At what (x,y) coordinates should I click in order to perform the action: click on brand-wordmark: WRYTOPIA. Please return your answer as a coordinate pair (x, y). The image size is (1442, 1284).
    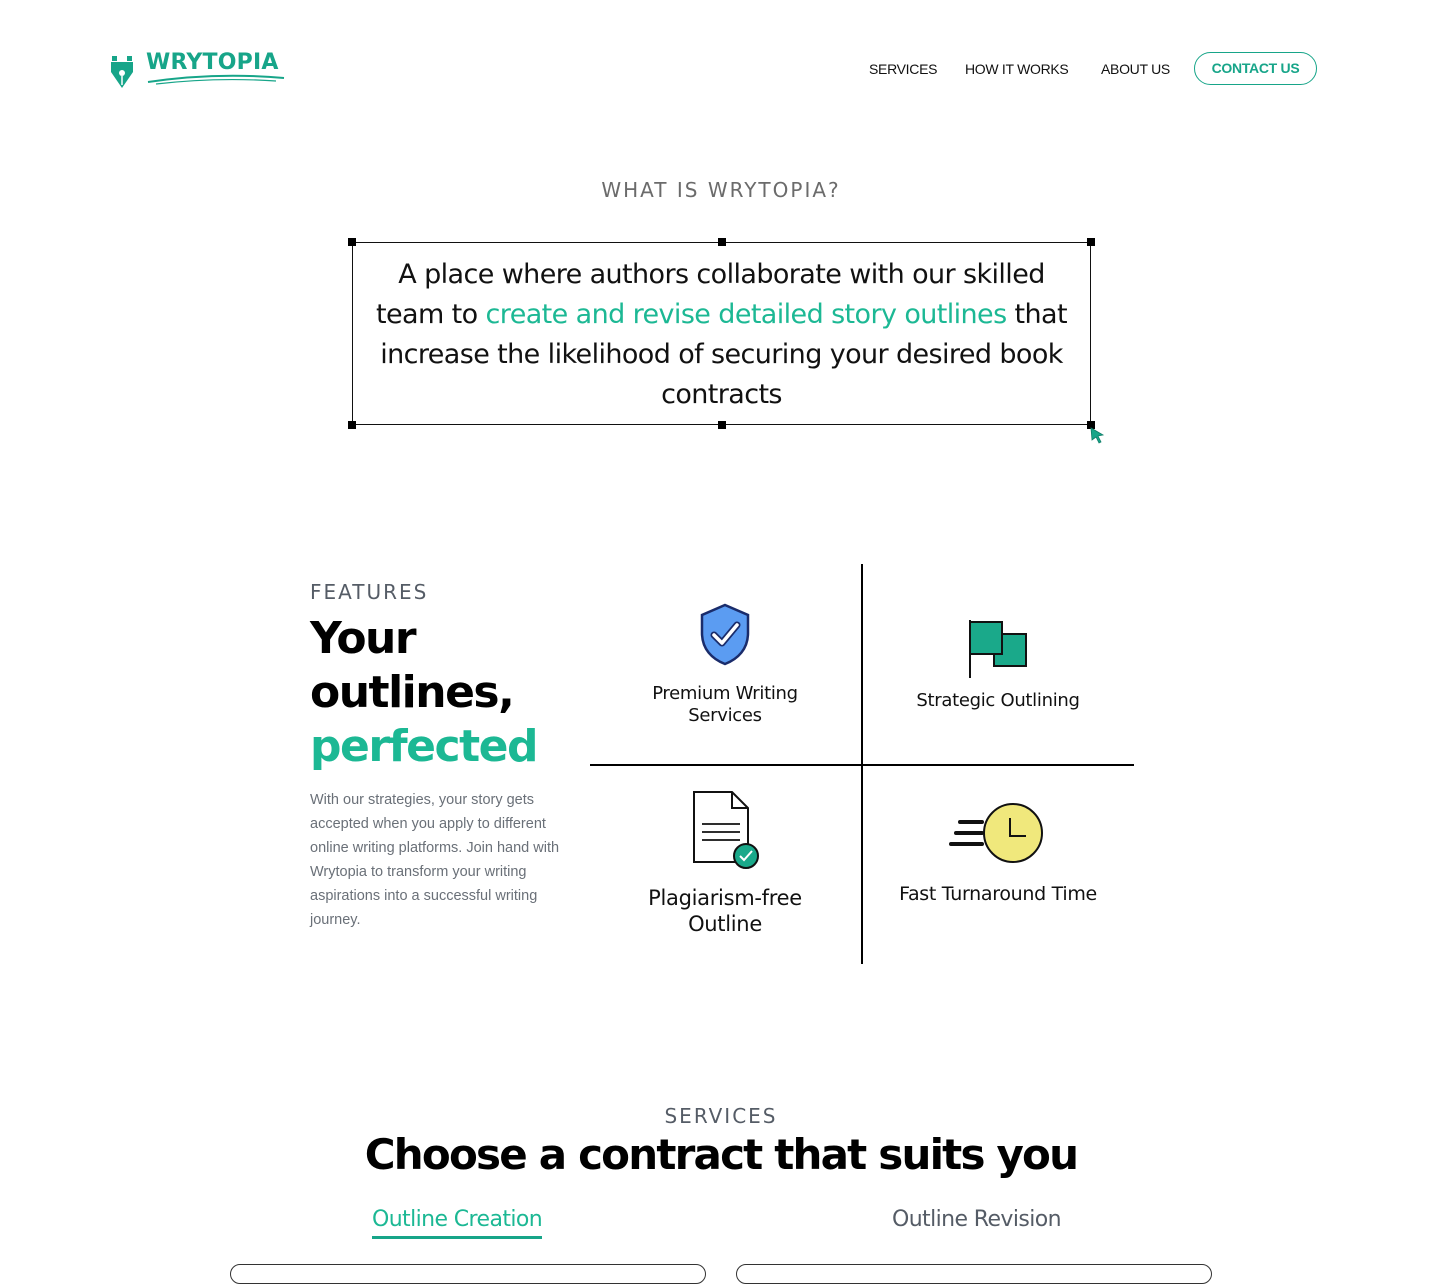
    Looking at the image, I should click on (212, 62).